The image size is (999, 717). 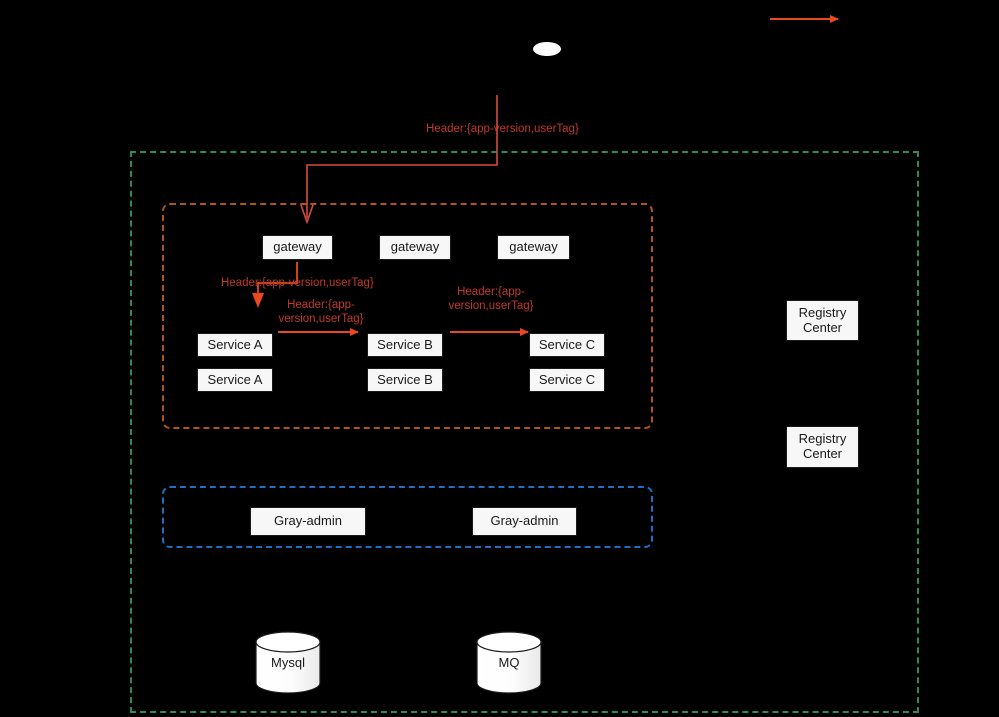 I want to click on registry-center-node-2: Registry Center, so click(x=822, y=447).